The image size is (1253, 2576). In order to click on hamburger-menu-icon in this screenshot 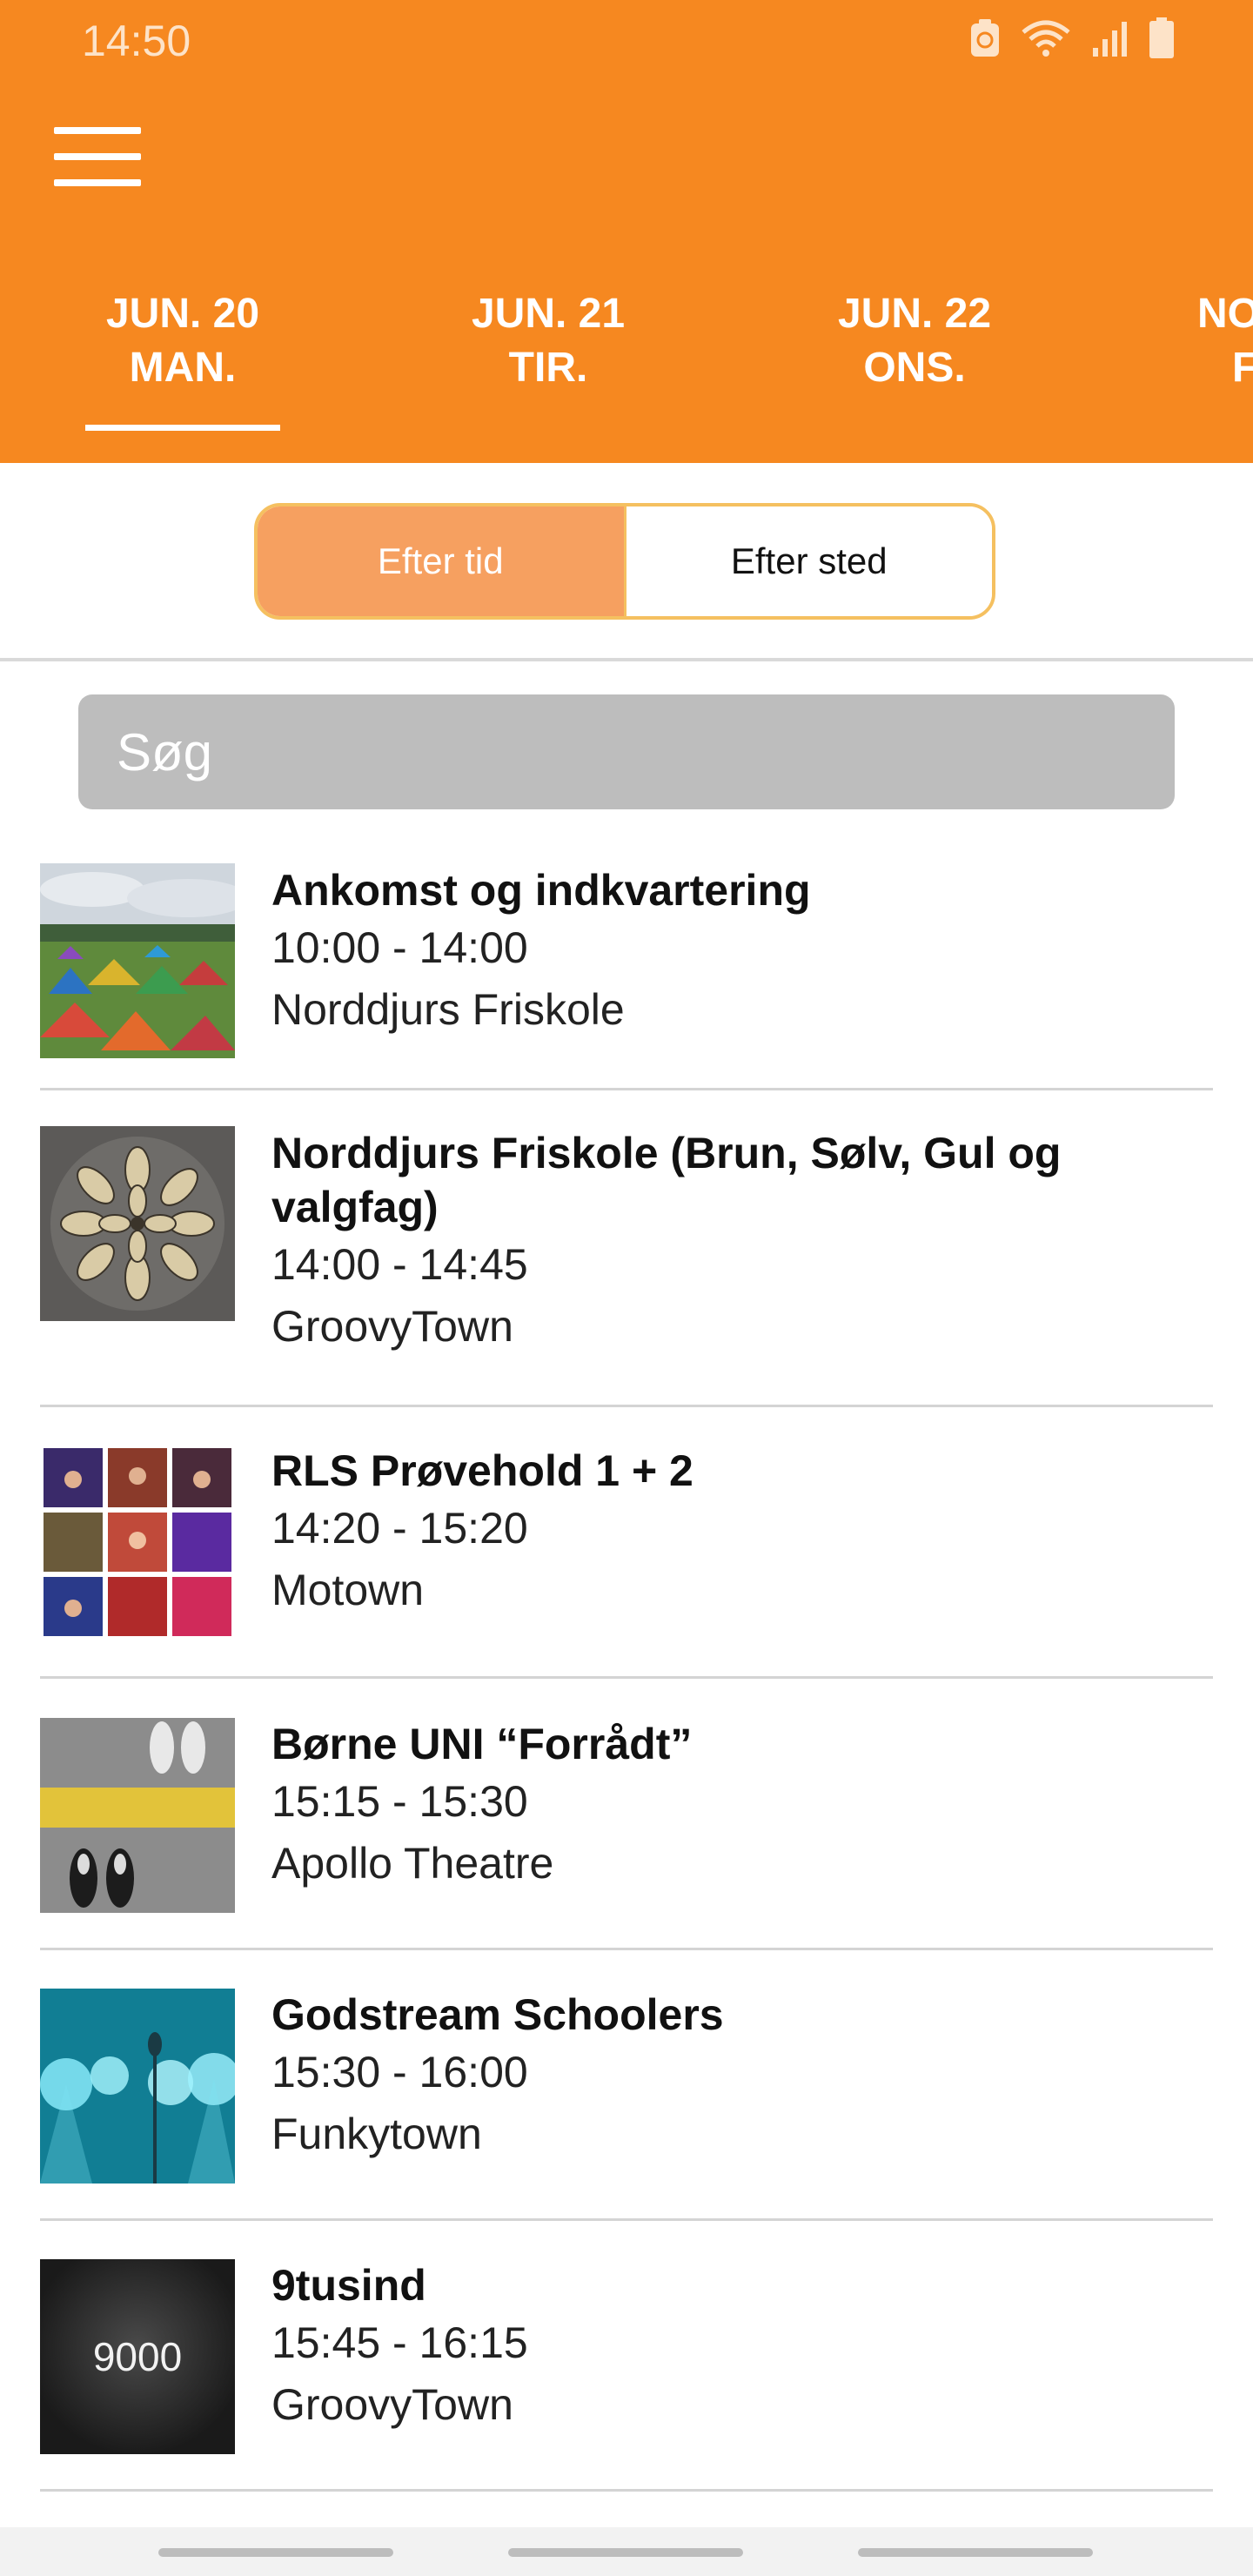, I will do `click(97, 157)`.